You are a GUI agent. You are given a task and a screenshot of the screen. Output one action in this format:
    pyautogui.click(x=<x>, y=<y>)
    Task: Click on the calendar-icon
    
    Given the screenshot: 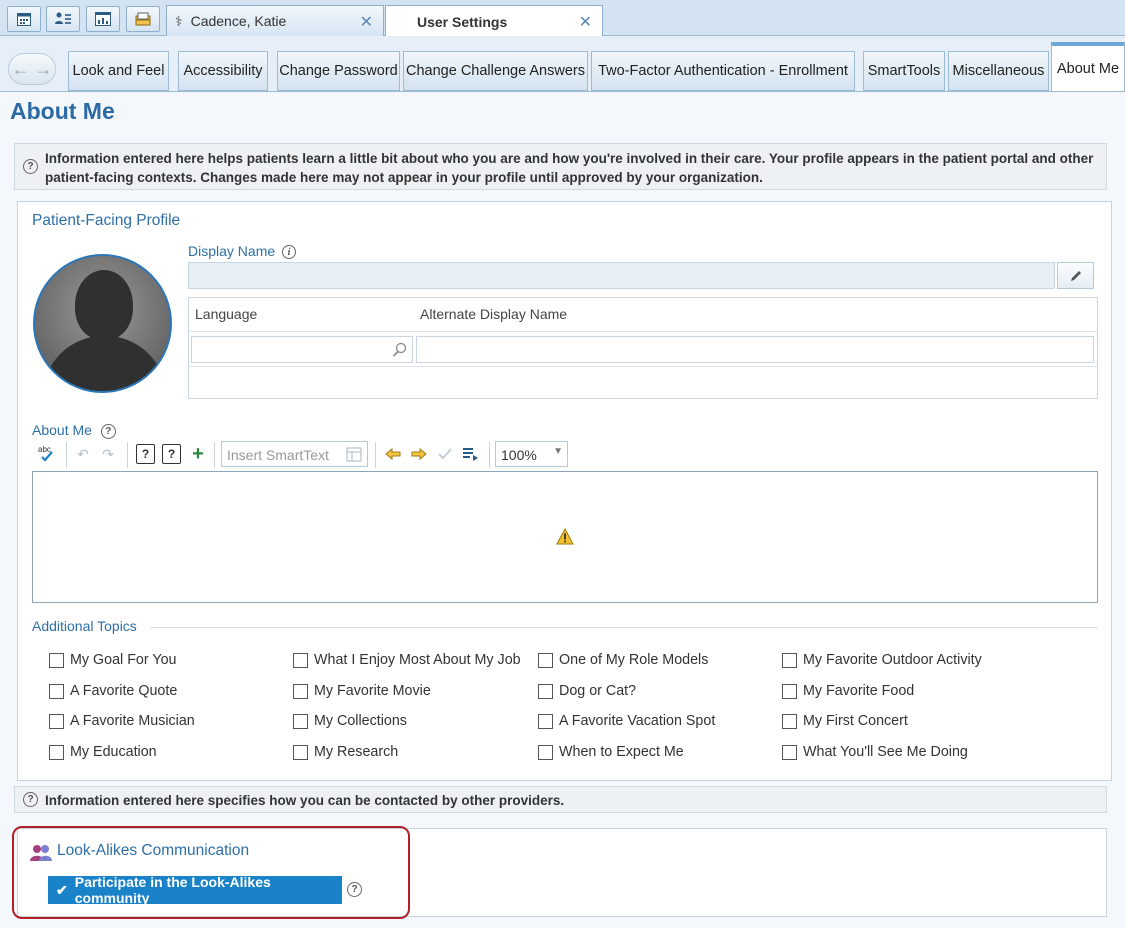 What is the action you would take?
    pyautogui.click(x=24, y=19)
    